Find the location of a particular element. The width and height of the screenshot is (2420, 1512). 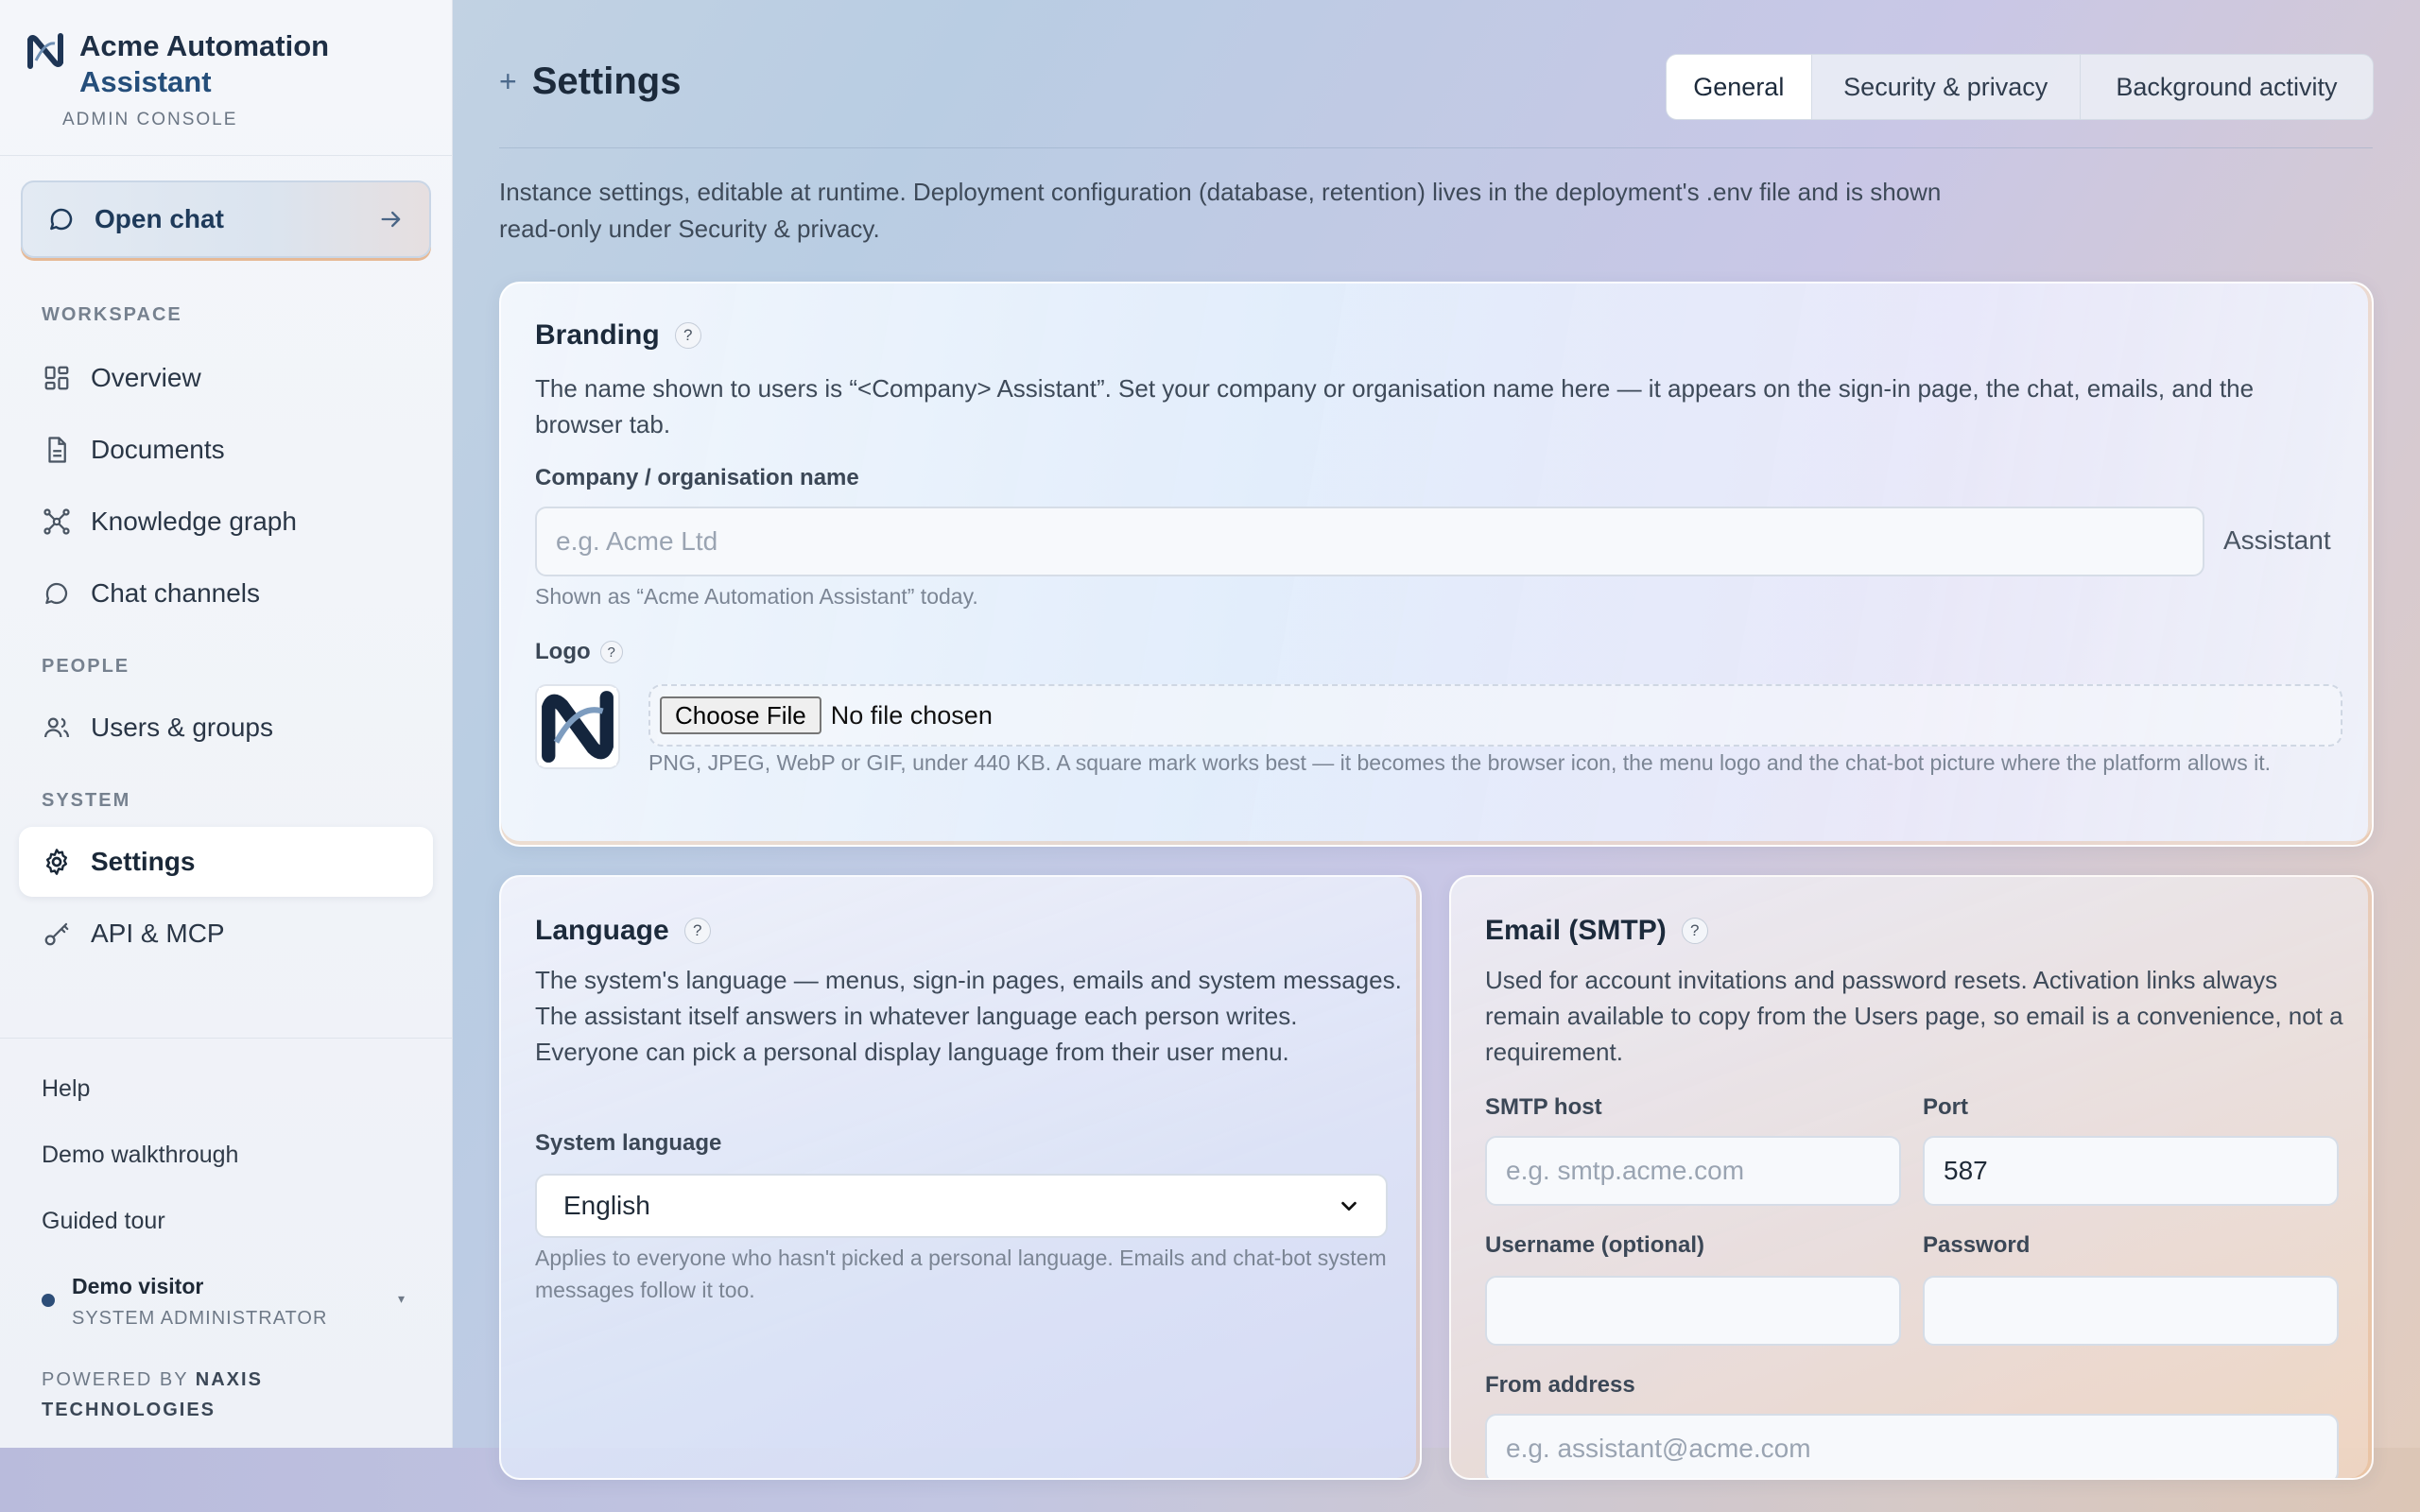

plus-icon: + is located at coordinates (508, 81).